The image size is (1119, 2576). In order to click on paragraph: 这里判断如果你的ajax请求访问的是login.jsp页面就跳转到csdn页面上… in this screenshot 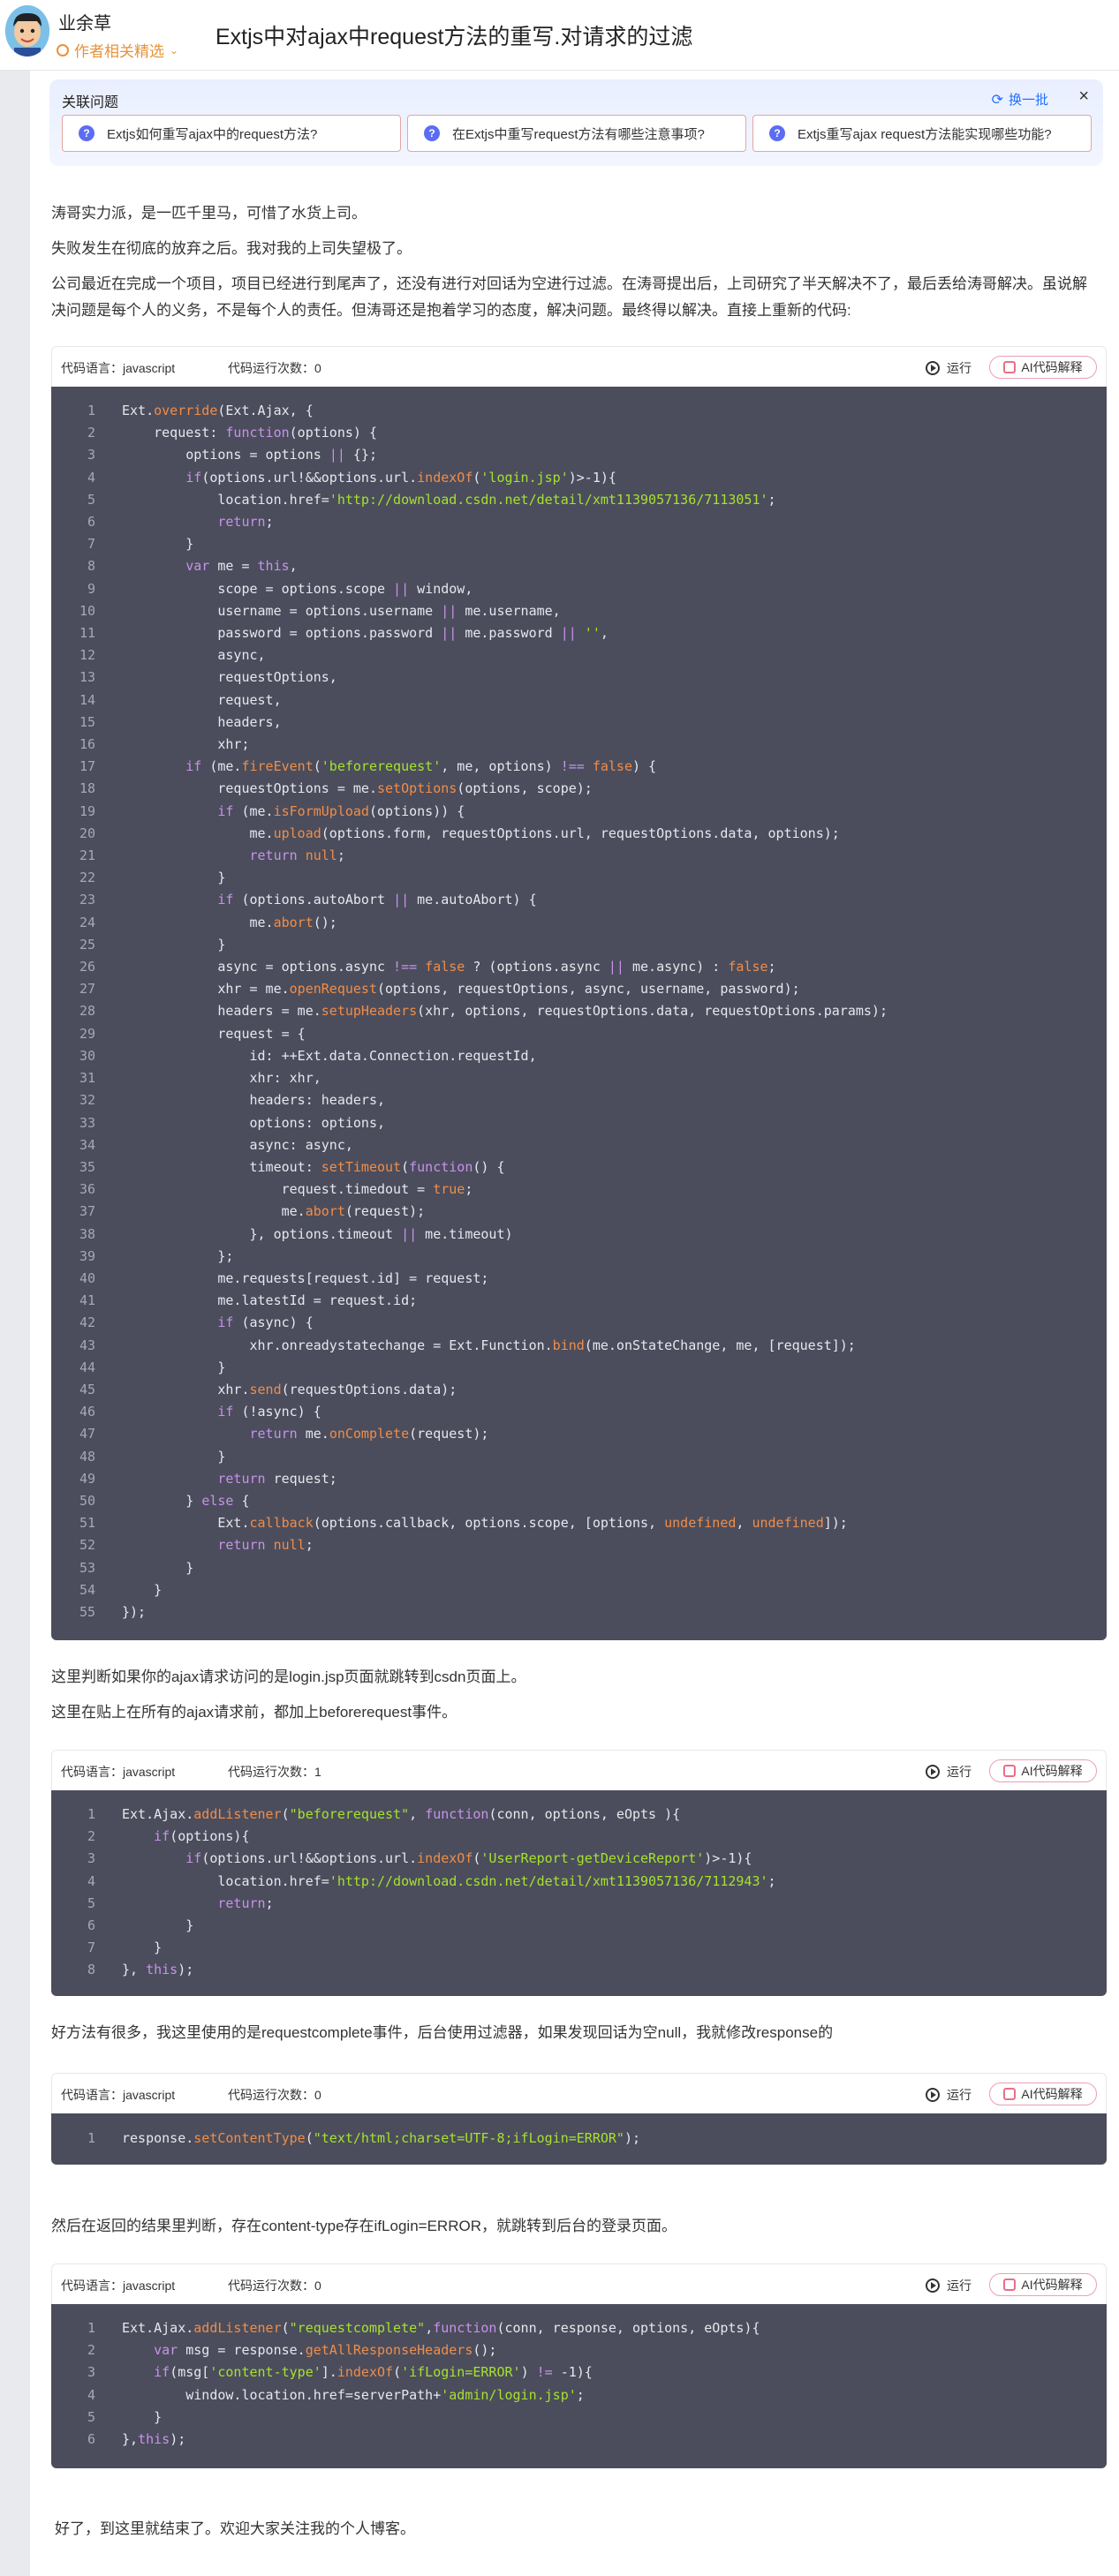, I will do `click(289, 1677)`.